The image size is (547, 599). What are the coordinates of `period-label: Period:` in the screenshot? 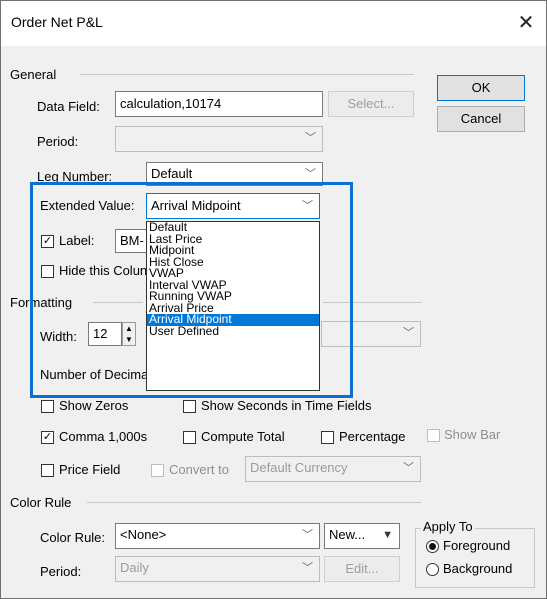 It's located at (58, 141).